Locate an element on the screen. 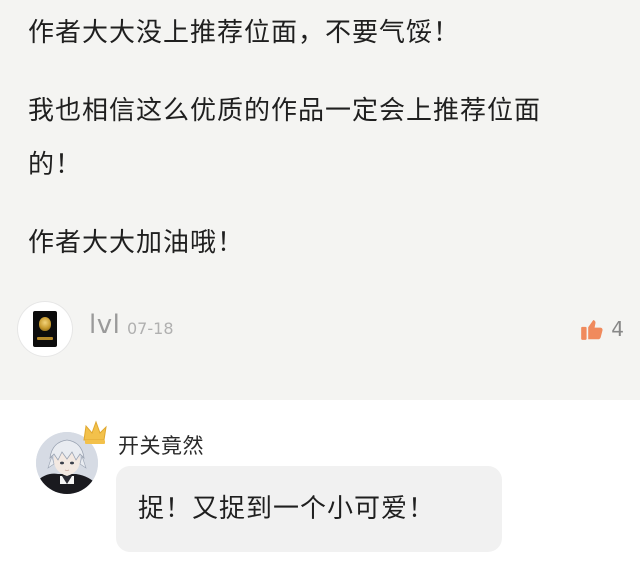 The image size is (640, 567). reply-author: 开关竟然 is located at coordinates (161, 445).